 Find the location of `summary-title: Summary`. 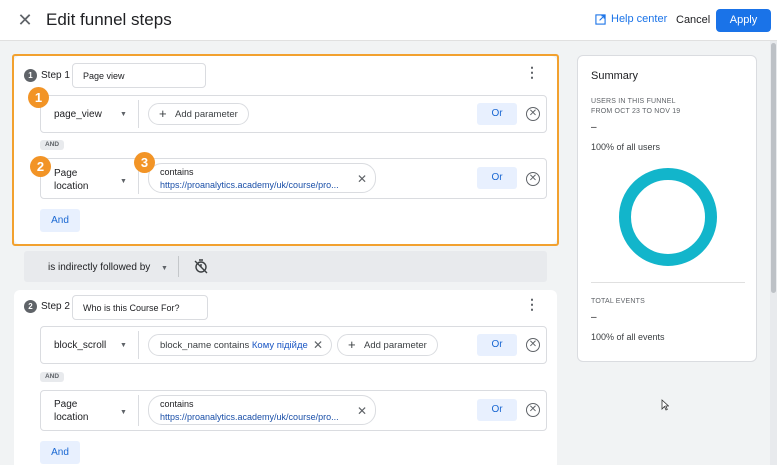

summary-title: Summary is located at coordinates (615, 76).